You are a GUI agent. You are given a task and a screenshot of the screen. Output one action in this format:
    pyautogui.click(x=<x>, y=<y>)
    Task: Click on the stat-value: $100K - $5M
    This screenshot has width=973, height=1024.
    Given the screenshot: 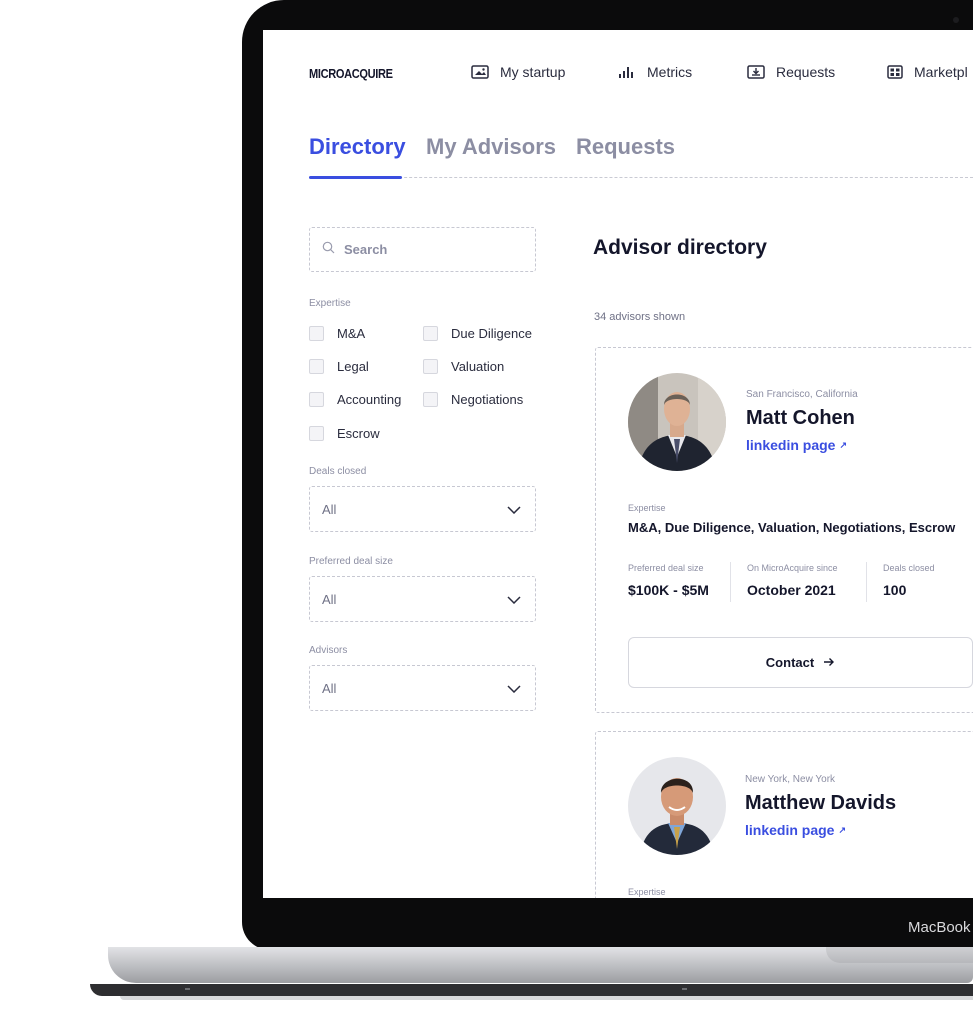 What is the action you would take?
    pyautogui.click(x=668, y=590)
    